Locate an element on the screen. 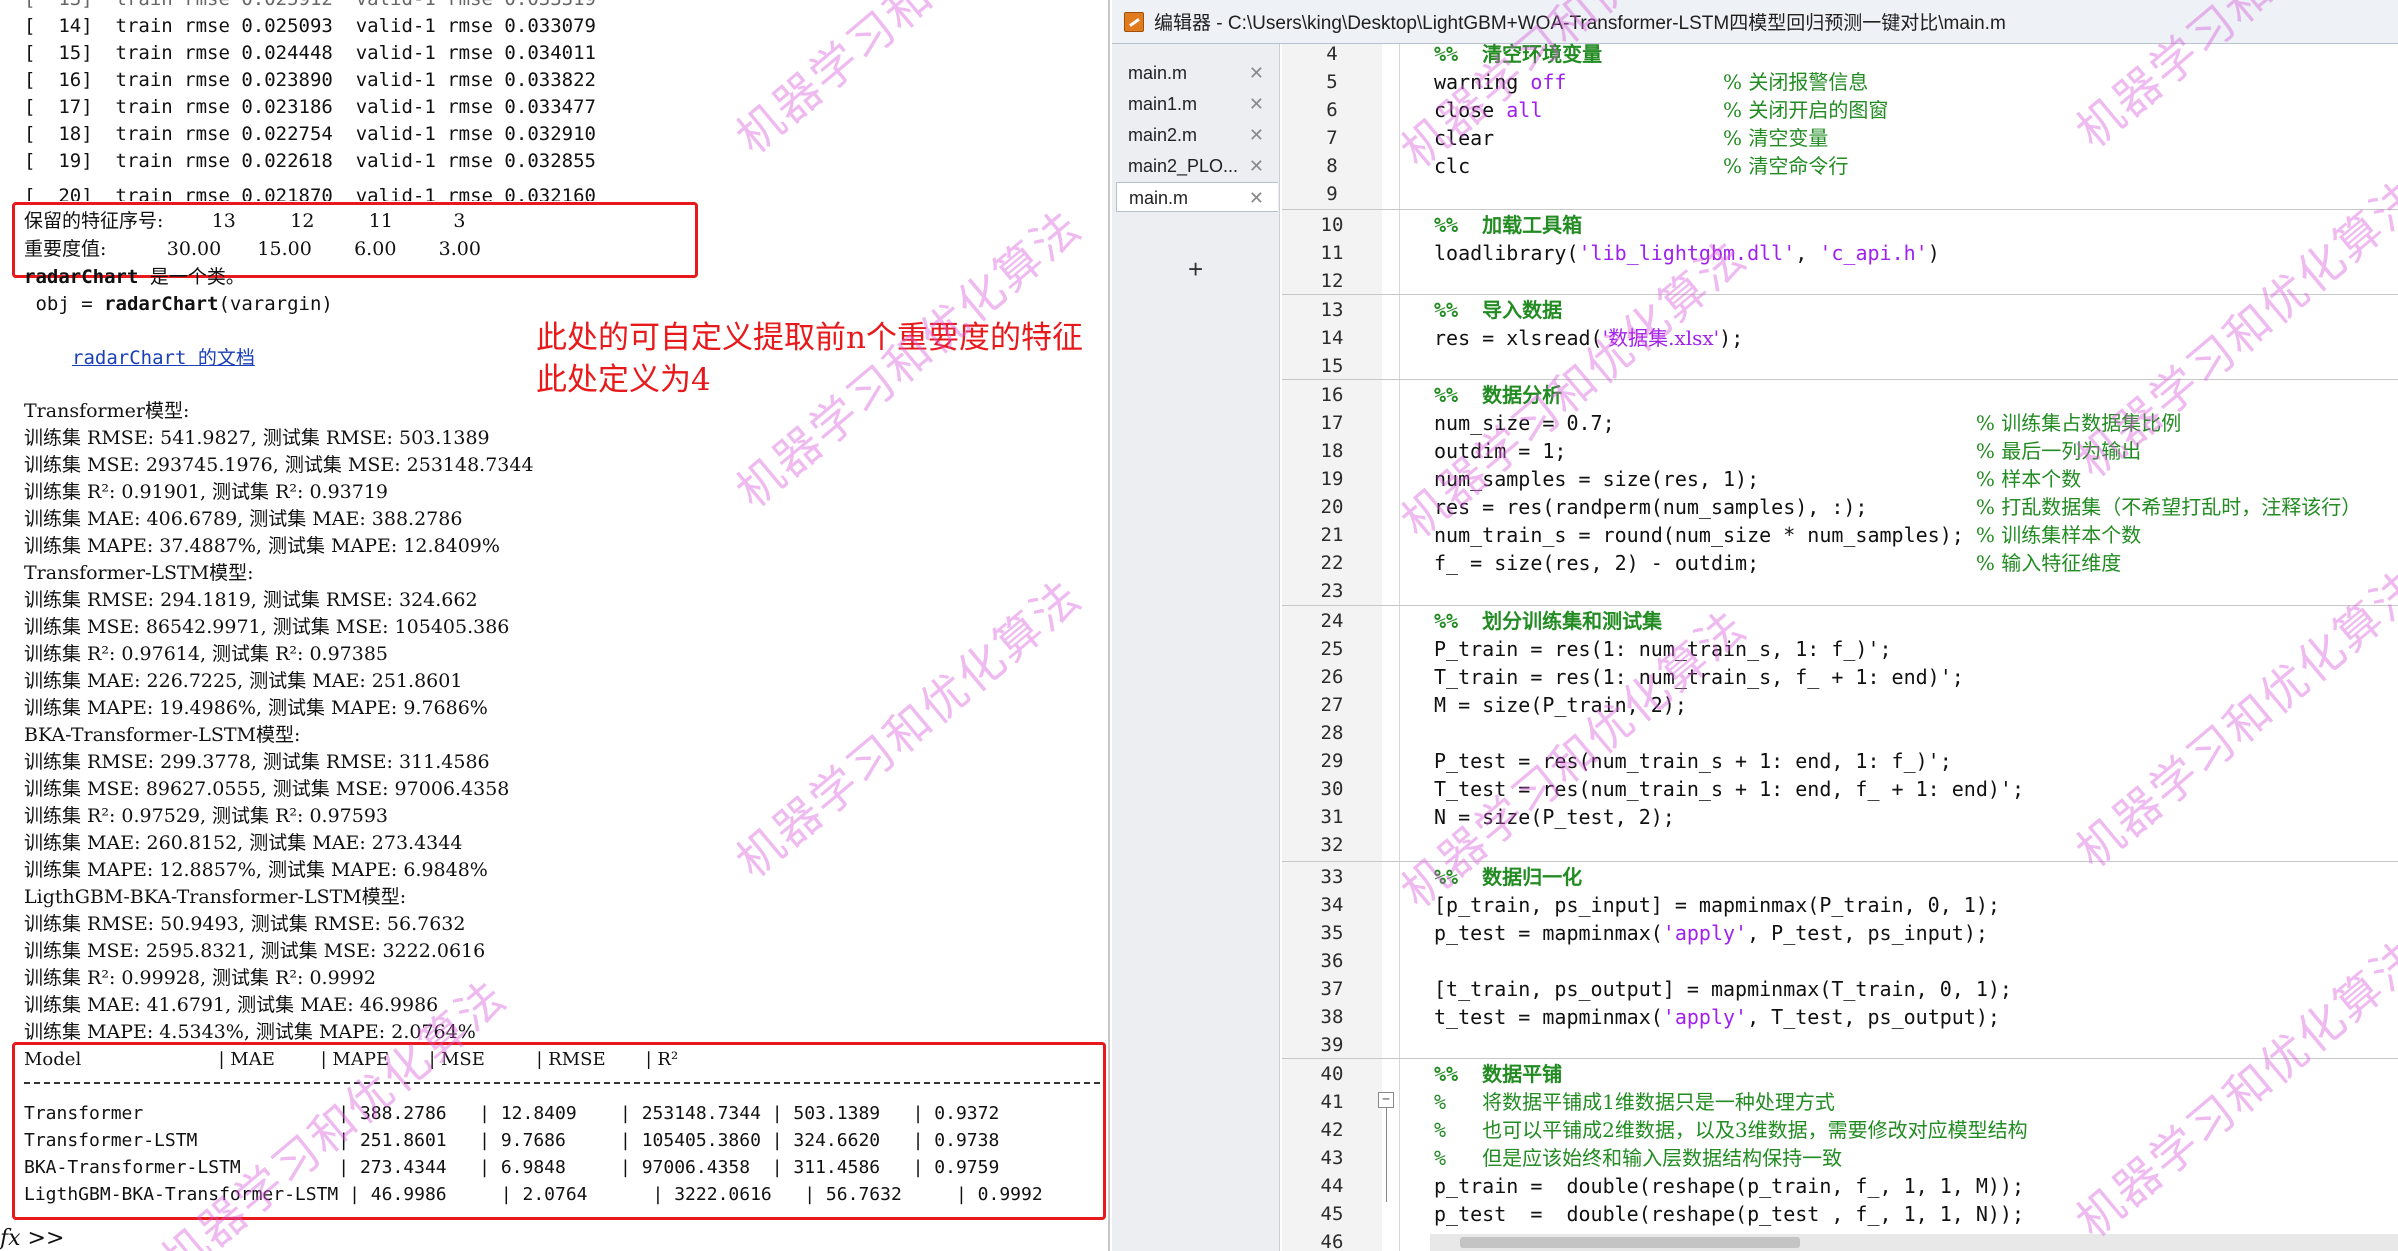 The width and height of the screenshot is (2398, 1251). section-title: 数据平铺 is located at coordinates (1522, 1074).